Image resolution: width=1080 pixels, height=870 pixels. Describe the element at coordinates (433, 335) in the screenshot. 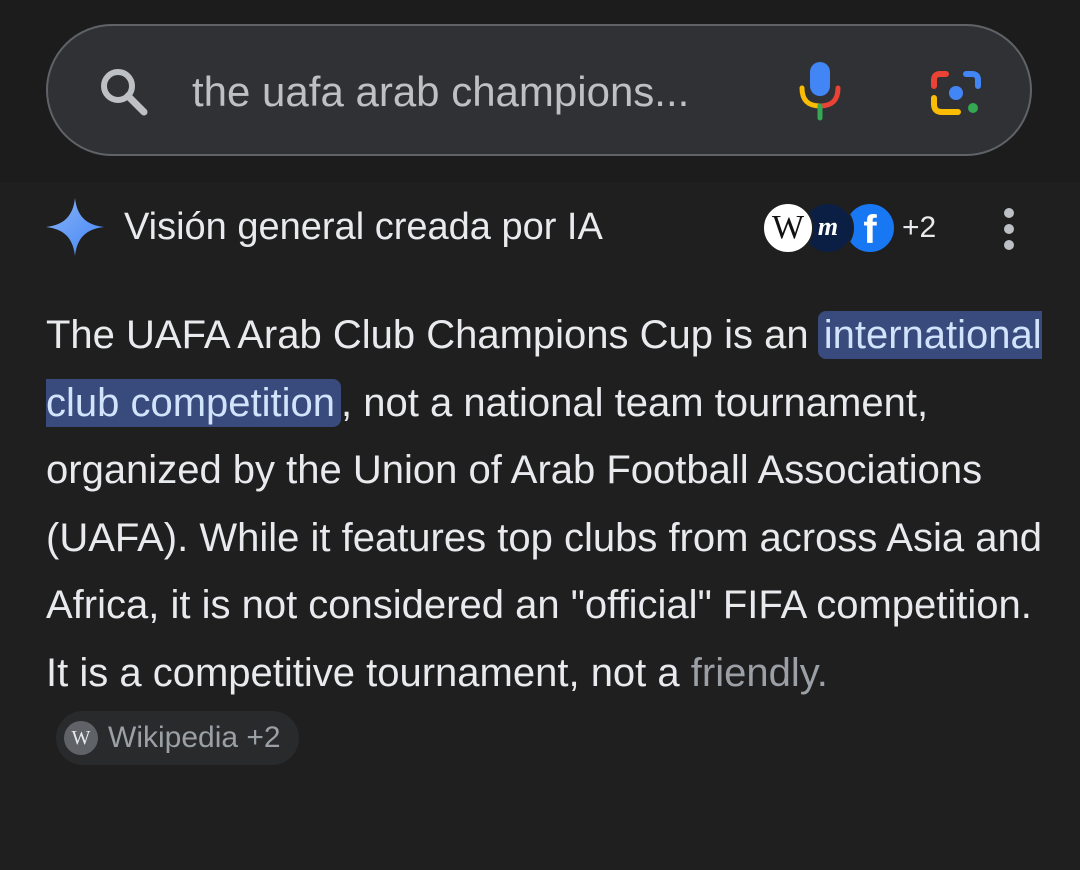

I see `summary-lead: The UAFA Arab Club Champions Cup is an` at that location.